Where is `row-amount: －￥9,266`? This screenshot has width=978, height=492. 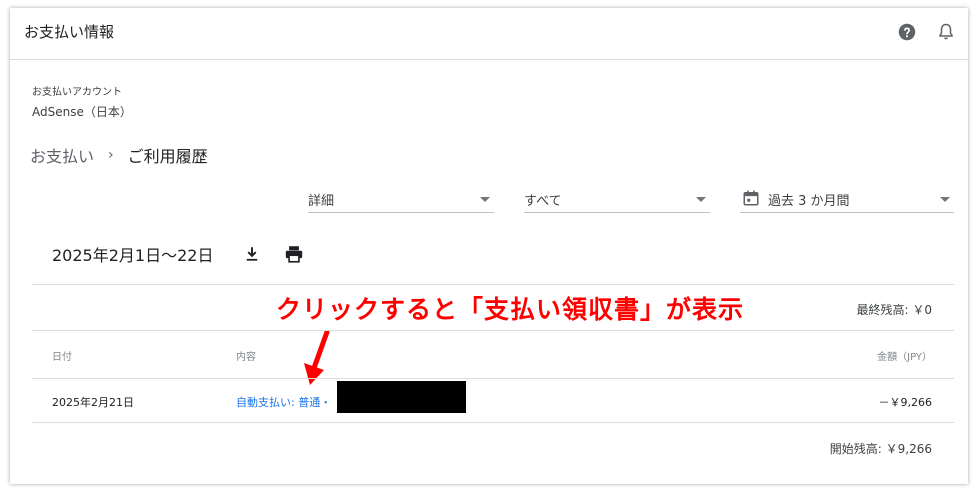
row-amount: －￥9,266 is located at coordinates (905, 402).